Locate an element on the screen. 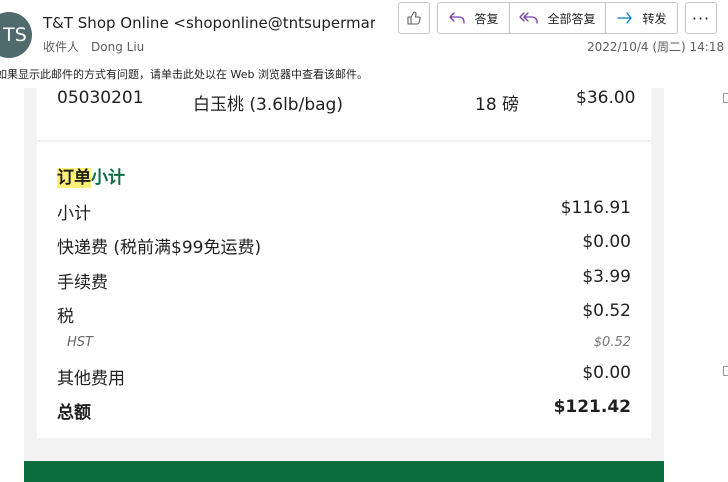 This screenshot has height=482, width=728. shipping-value: $0.00 is located at coordinates (606, 242).